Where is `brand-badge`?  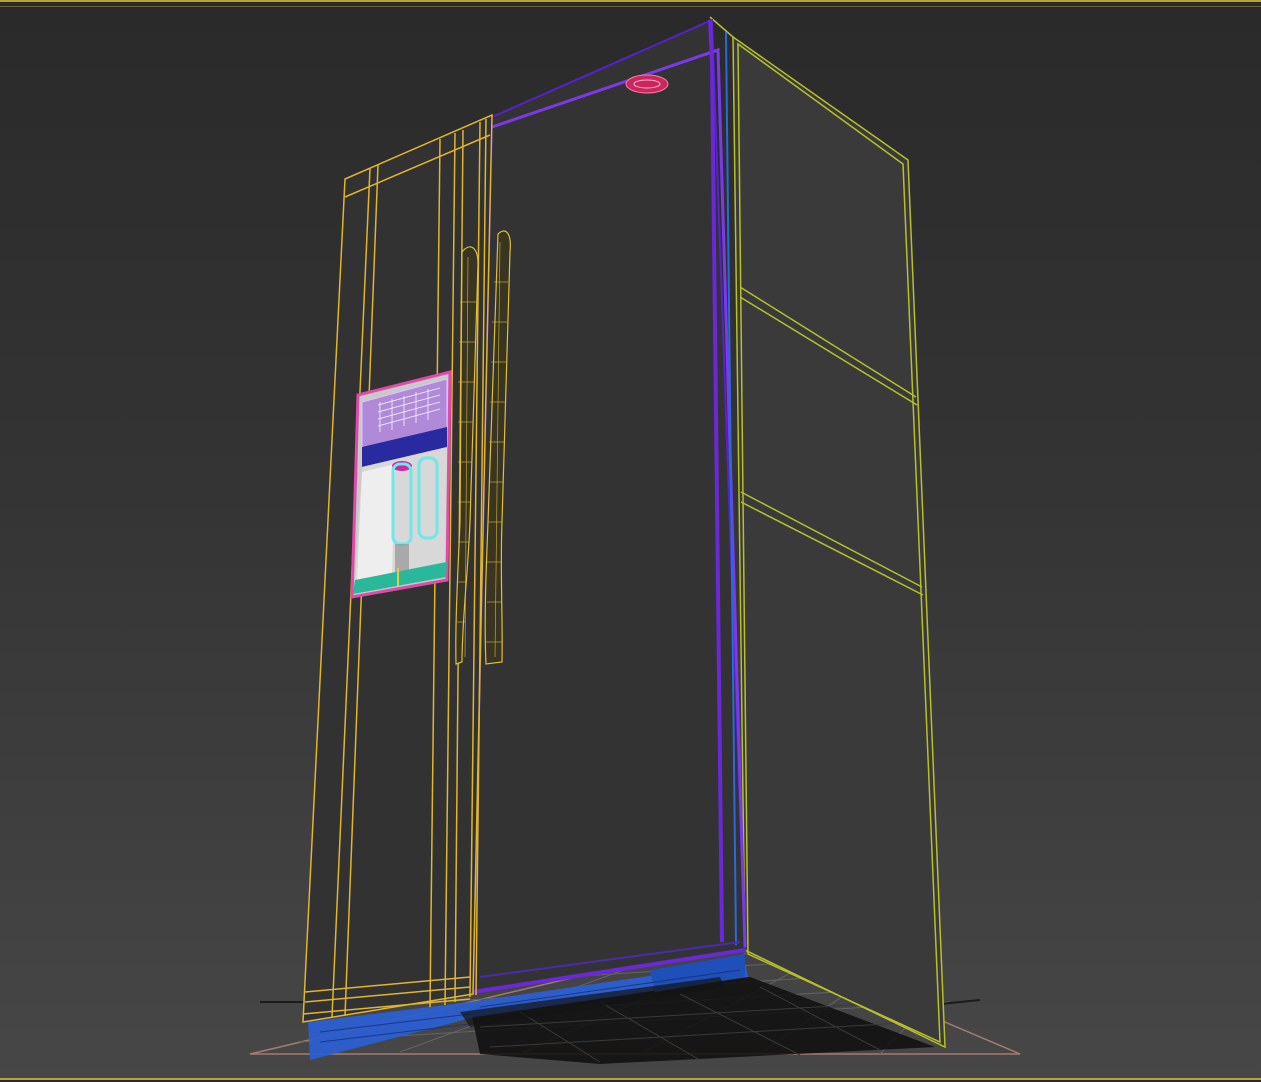 brand-badge is located at coordinates (647, 84).